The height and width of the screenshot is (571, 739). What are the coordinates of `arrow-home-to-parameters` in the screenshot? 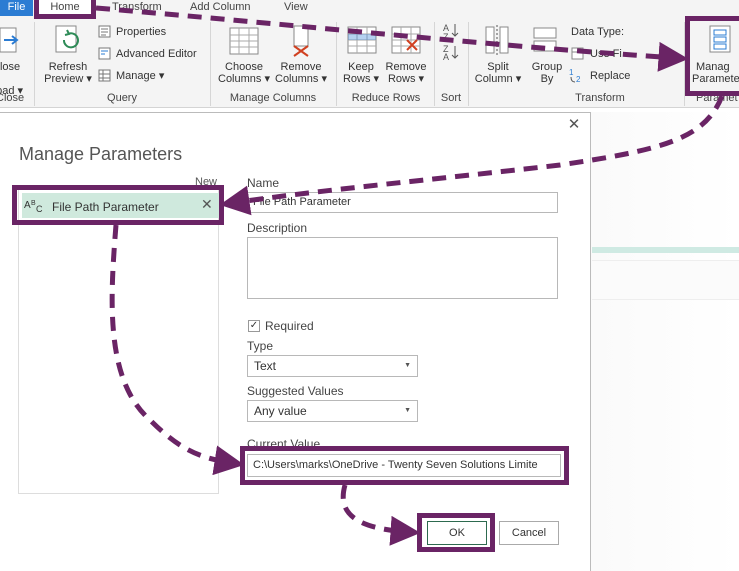 It's located at (392, 38).